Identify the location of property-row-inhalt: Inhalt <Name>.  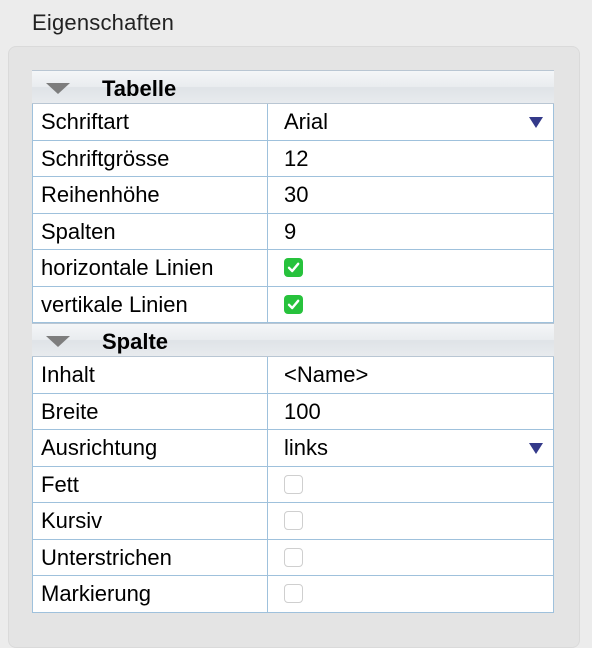
(293, 375).